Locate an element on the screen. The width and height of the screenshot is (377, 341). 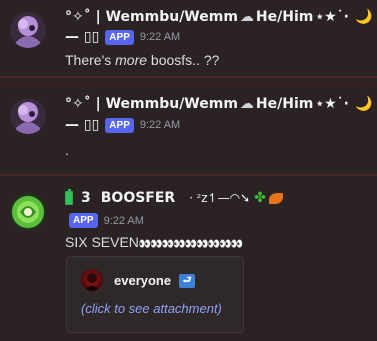
reply-icon: ⮐ is located at coordinates (187, 280).